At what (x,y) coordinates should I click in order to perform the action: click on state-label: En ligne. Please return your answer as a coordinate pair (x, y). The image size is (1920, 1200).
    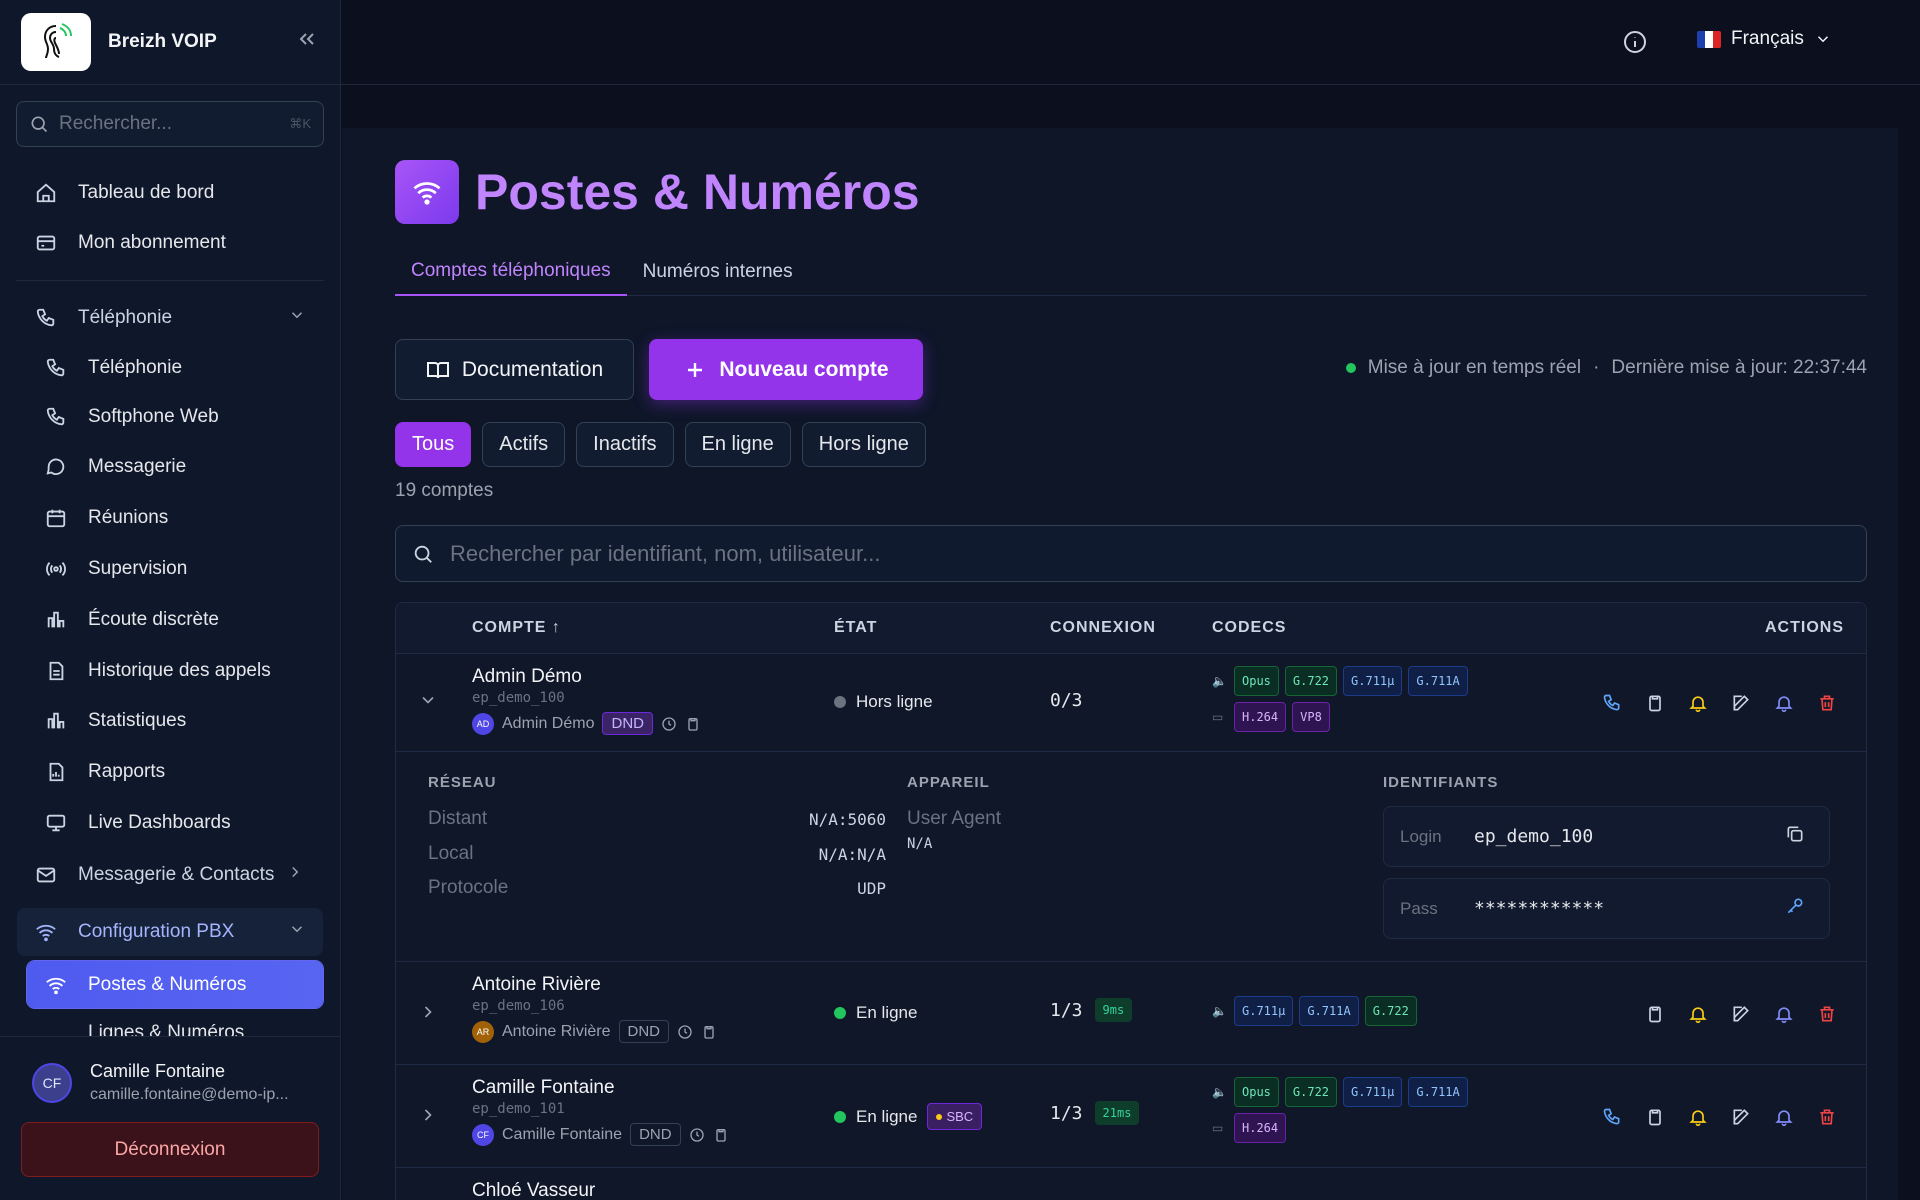
    Looking at the image, I should click on (887, 1116).